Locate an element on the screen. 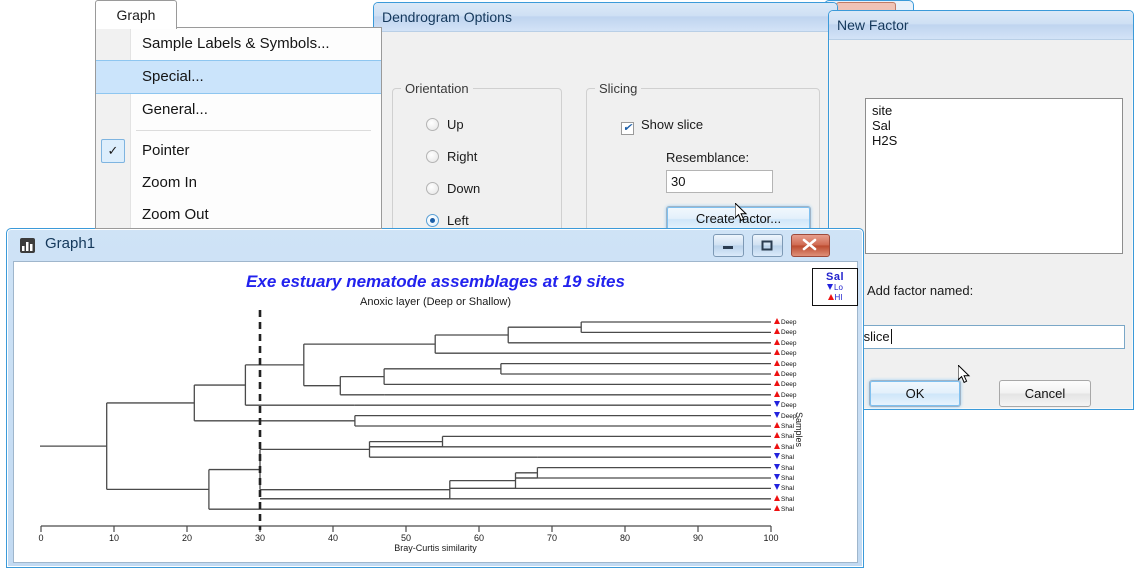 This screenshot has width=1136, height=574. x-tick-label: 10 is located at coordinates (114, 538).